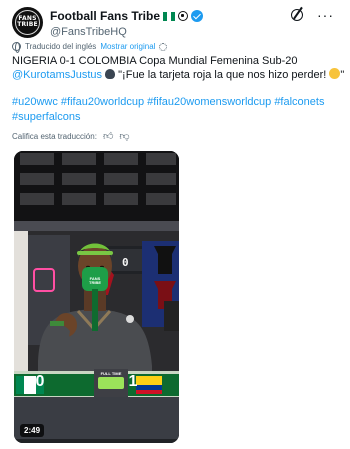  Describe the element at coordinates (297, 15) in the screenshot. I see `grok-icon` at that location.